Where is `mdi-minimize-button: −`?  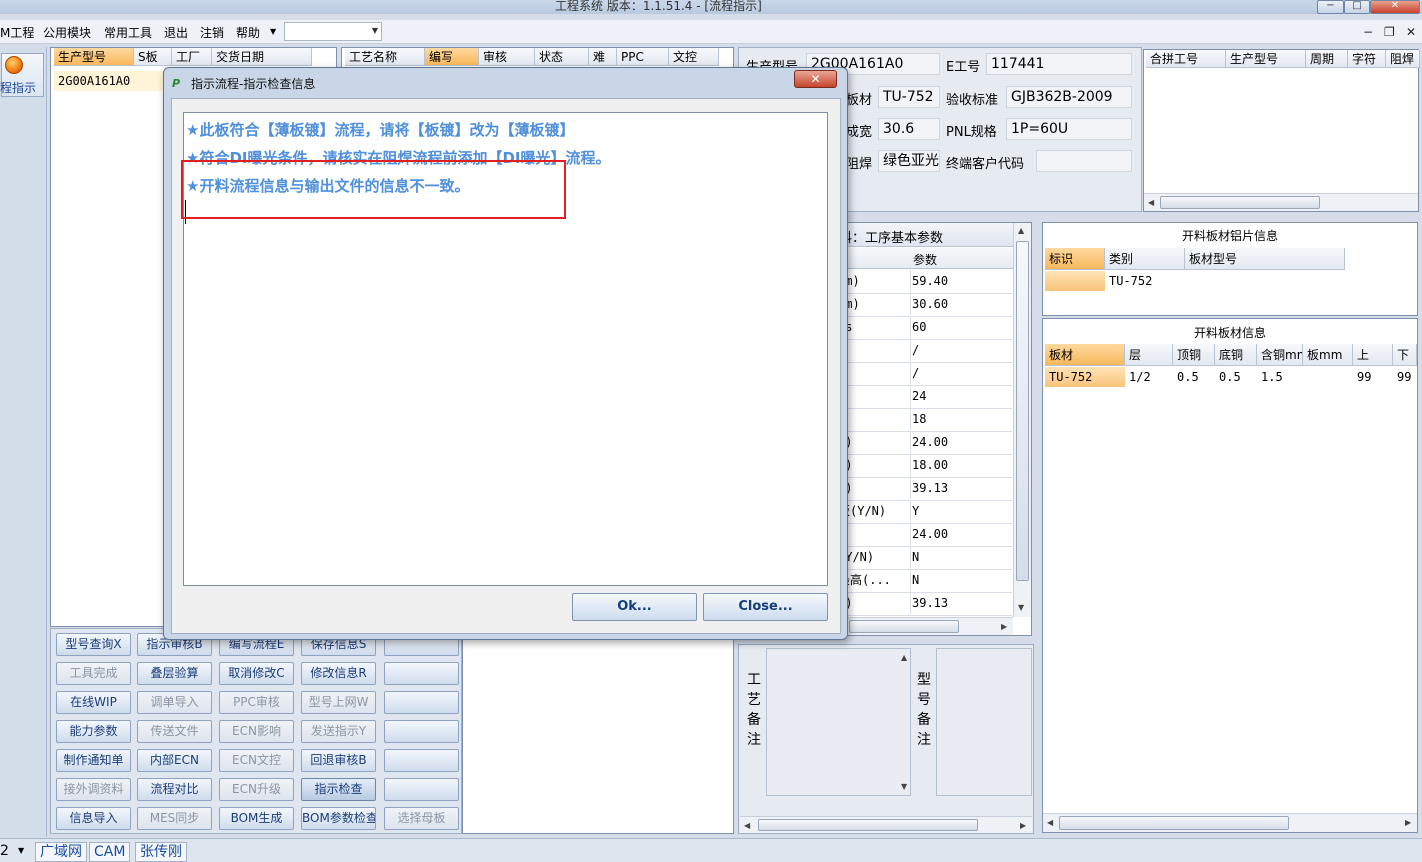 mdi-minimize-button: − is located at coordinates (1368, 32).